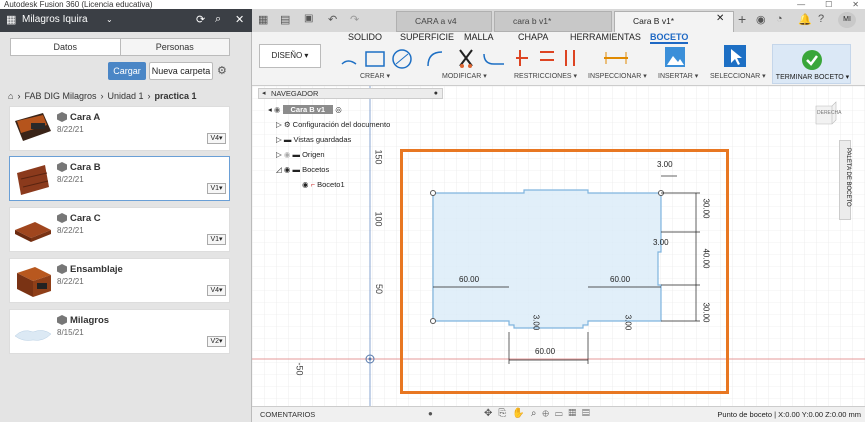  Describe the element at coordinates (779, 19) in the screenshot. I see `job-status-icon: ◔` at that location.